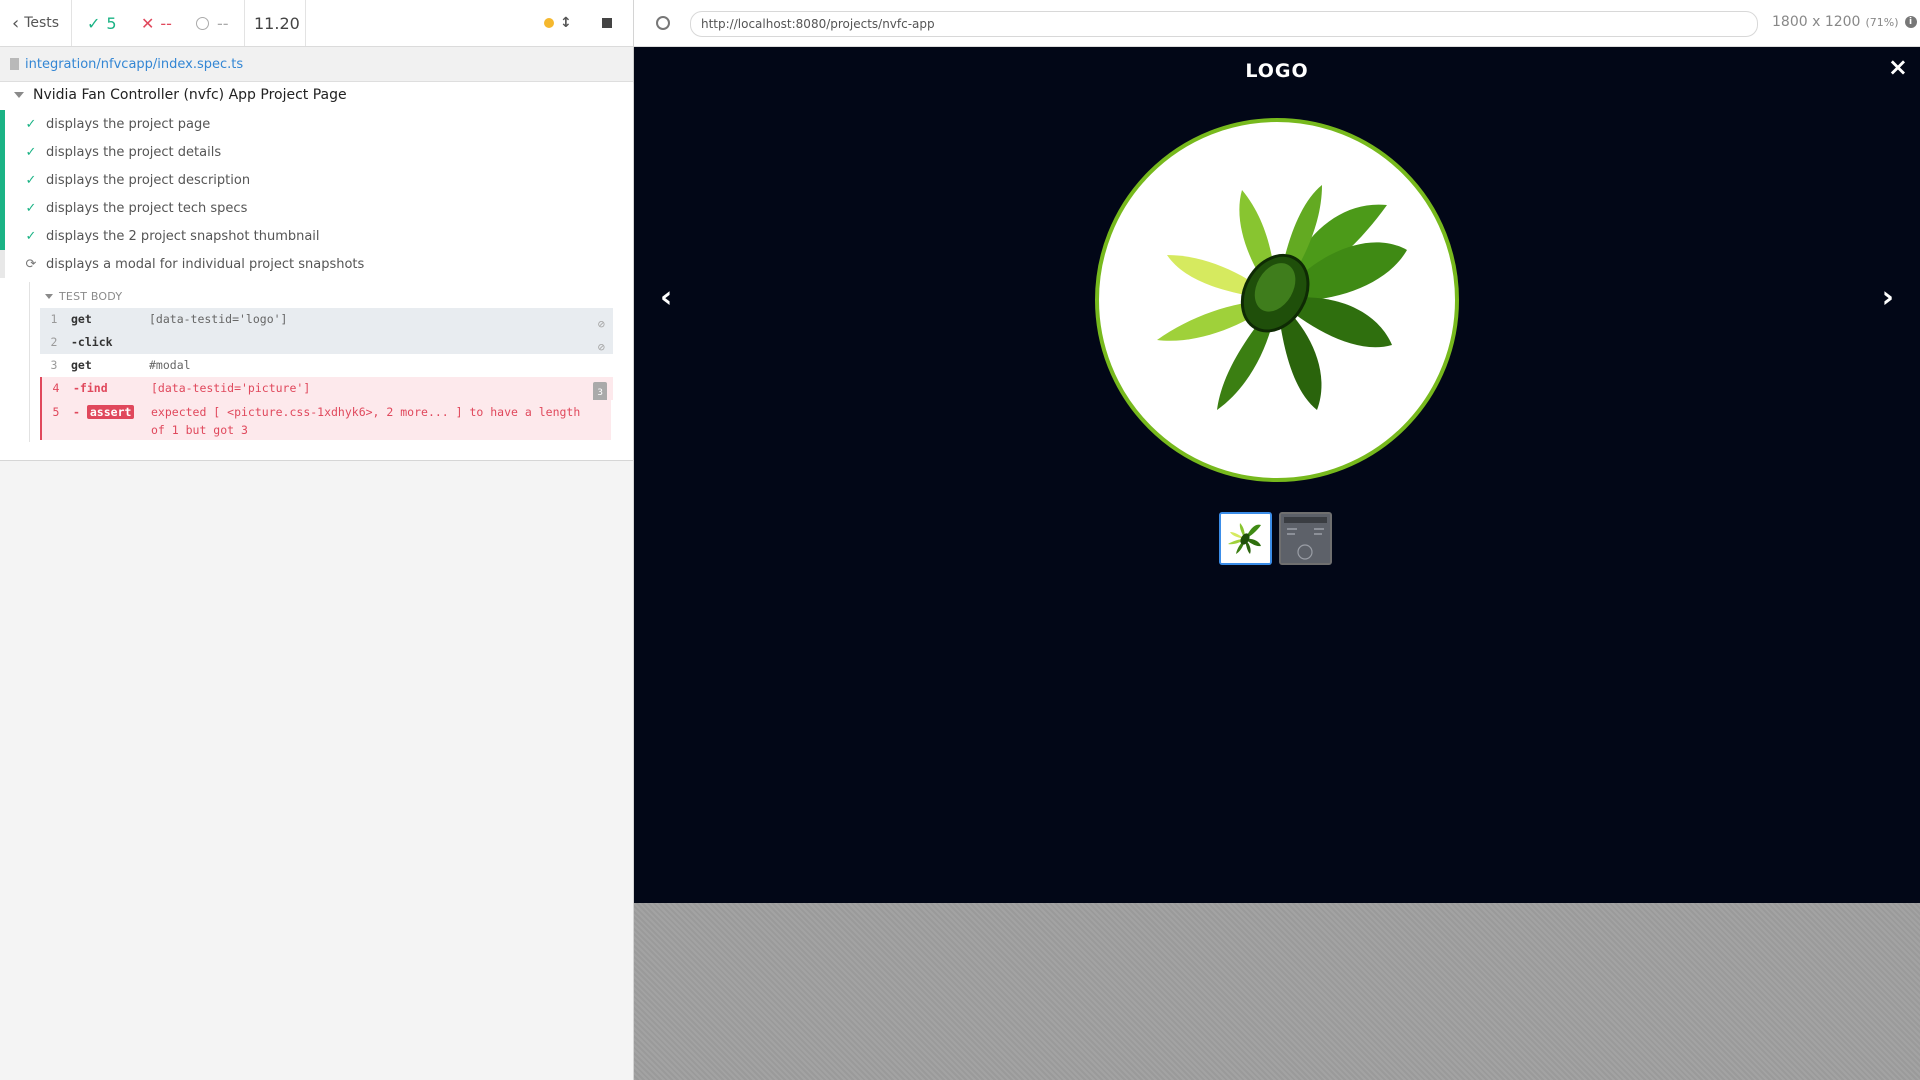  I want to click on stop-button, so click(607, 23).